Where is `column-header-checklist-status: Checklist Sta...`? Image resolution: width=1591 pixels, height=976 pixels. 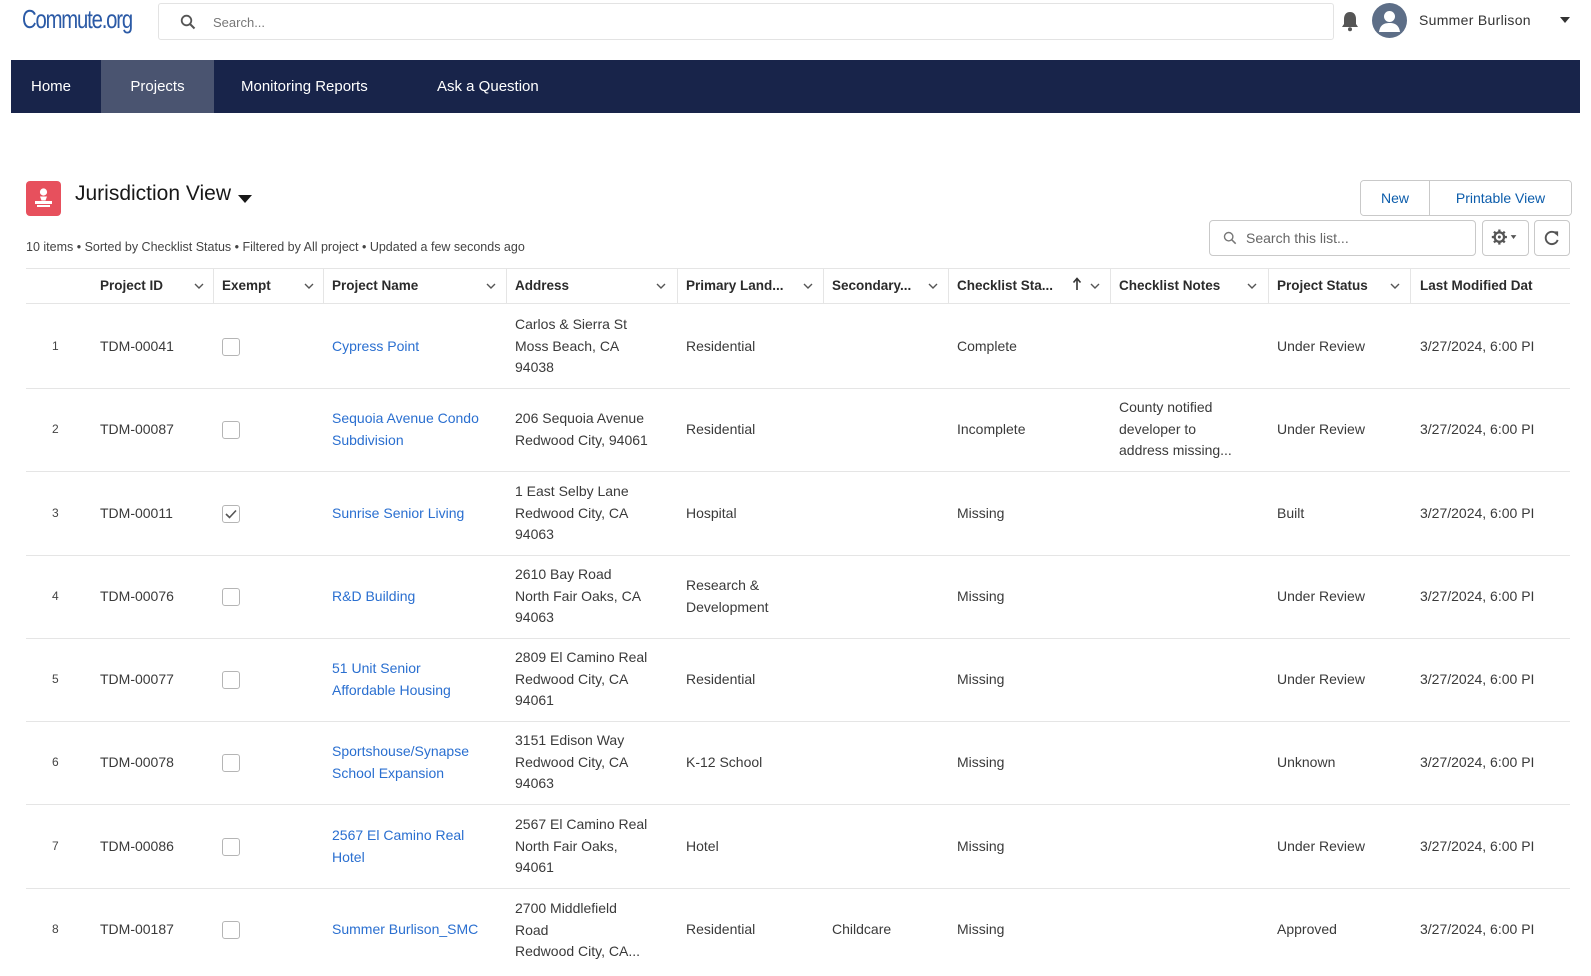
column-header-checklist-status: Checklist Sta... is located at coordinates (1005, 286).